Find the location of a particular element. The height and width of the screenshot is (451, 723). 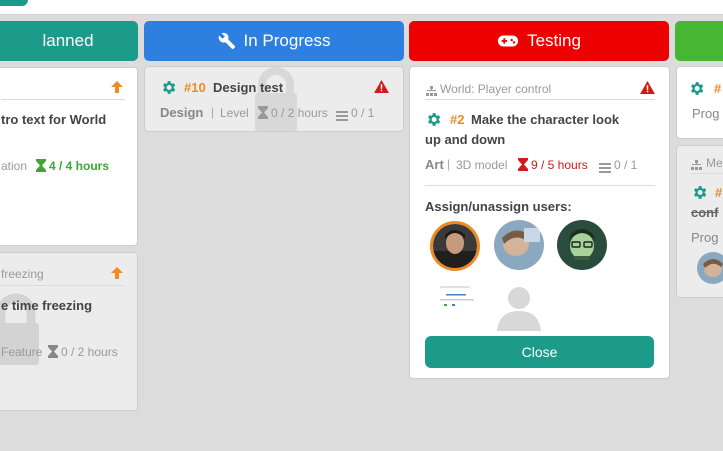

card-hours: 4 / 4 hours is located at coordinates (79, 166).